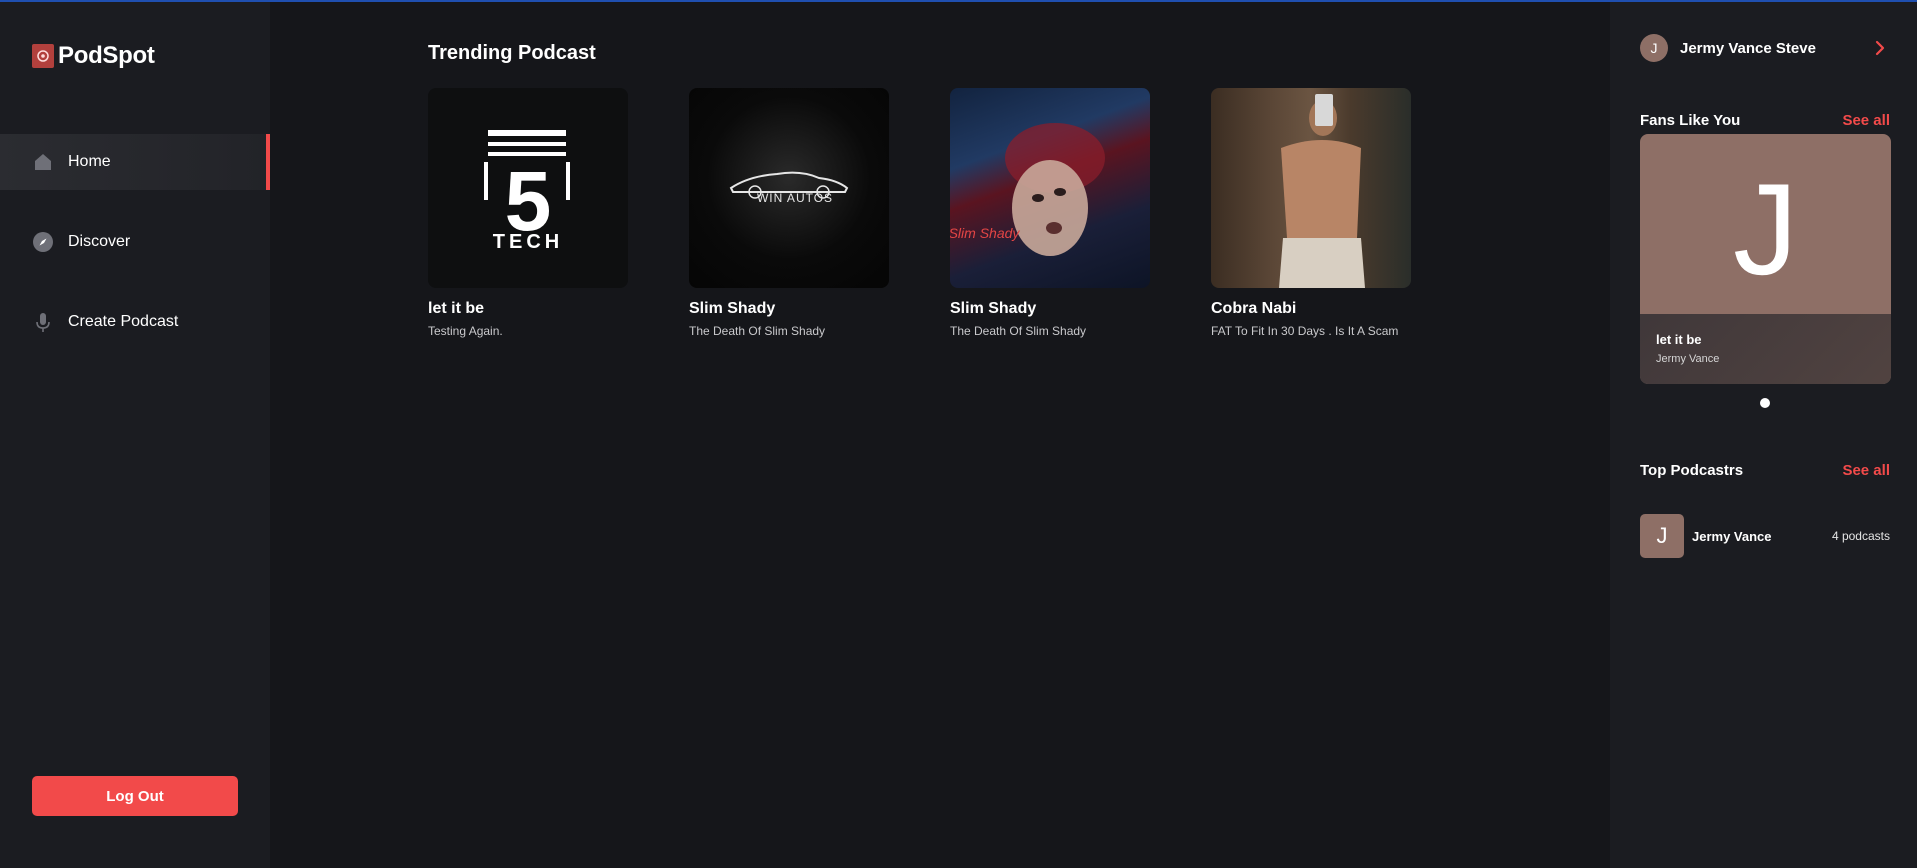  What do you see at coordinates (1311, 309) in the screenshot?
I see `podcast-title: Cobra Nabi` at bounding box center [1311, 309].